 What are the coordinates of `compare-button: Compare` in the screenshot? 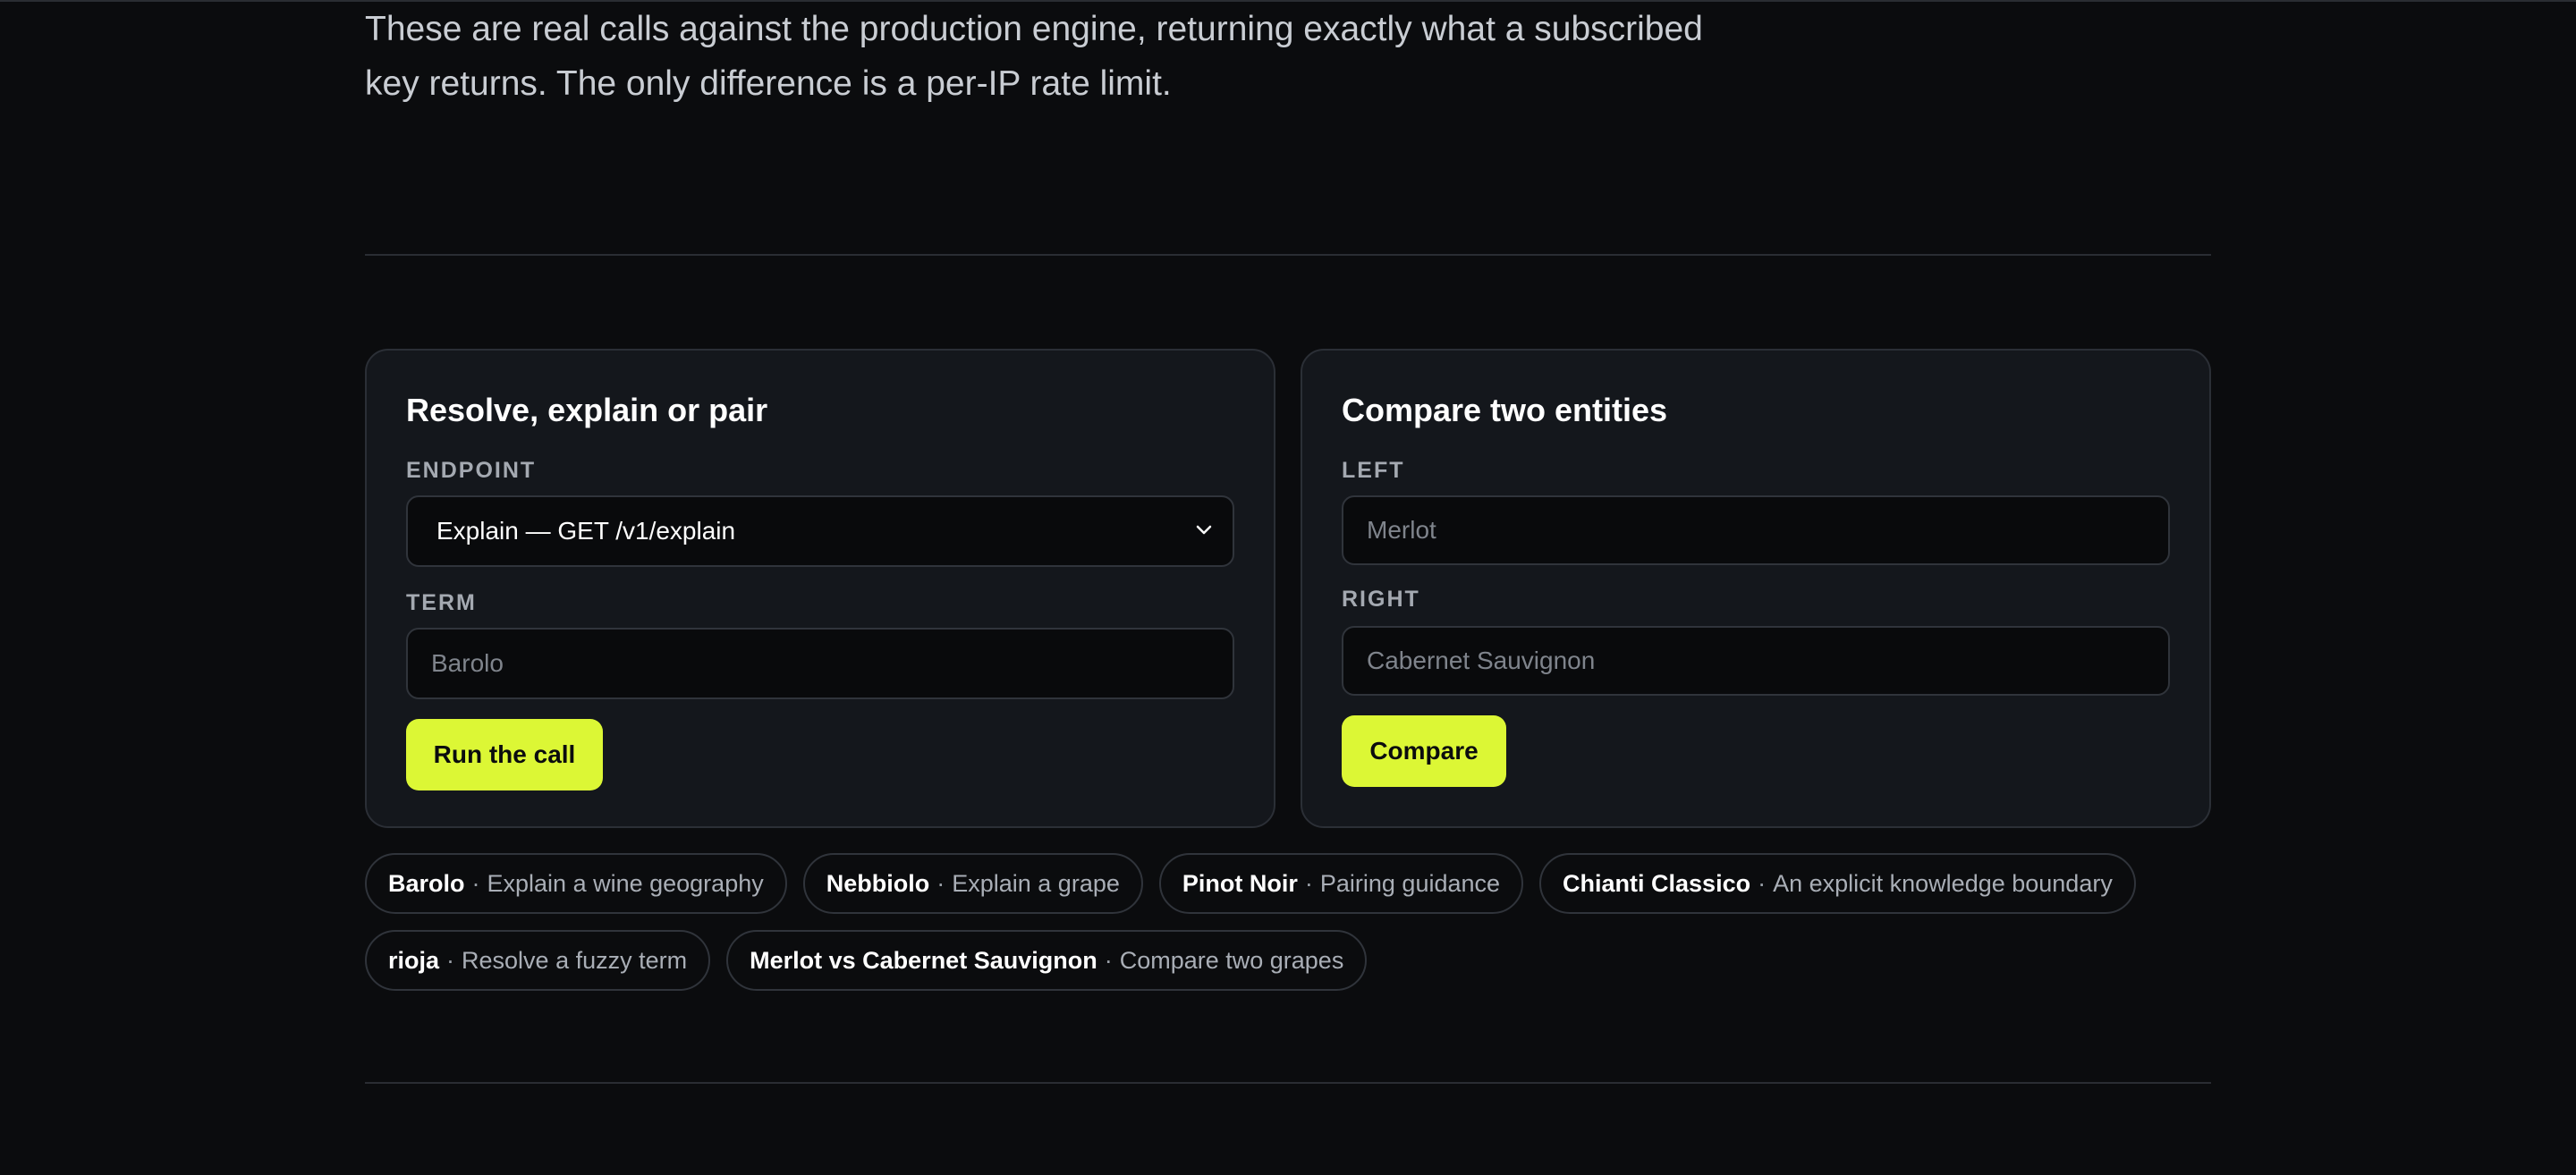 It's located at (1424, 751).